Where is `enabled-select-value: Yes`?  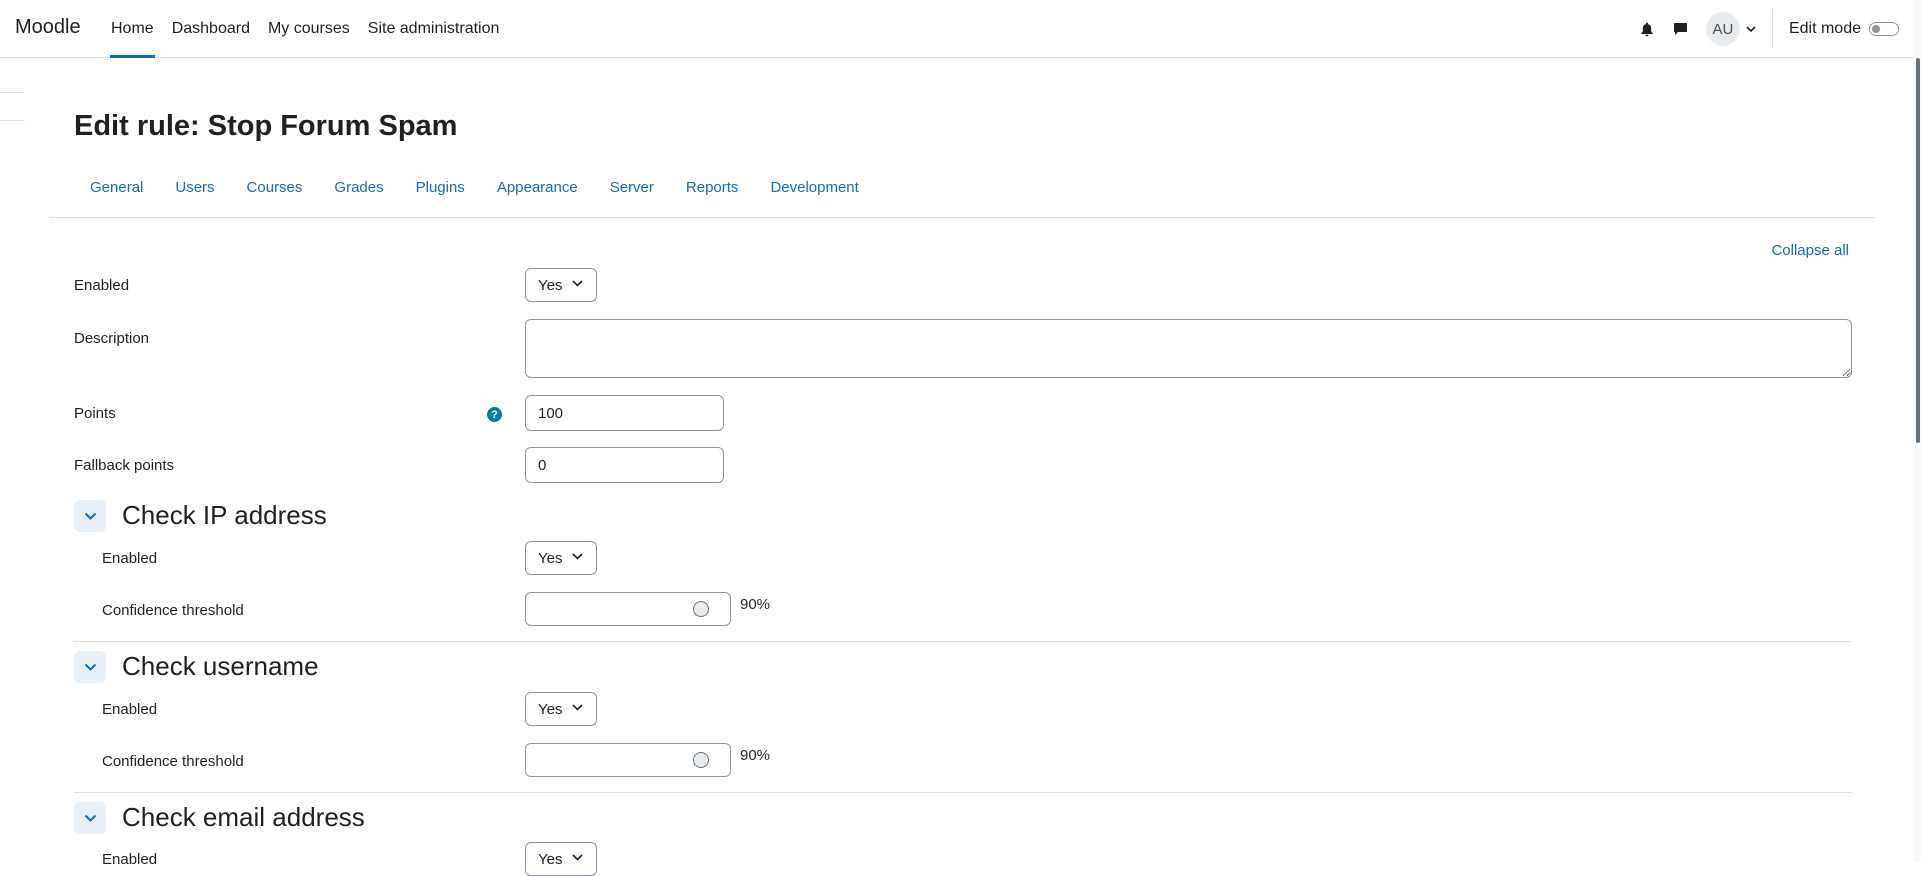 enabled-select-value: Yes is located at coordinates (550, 285).